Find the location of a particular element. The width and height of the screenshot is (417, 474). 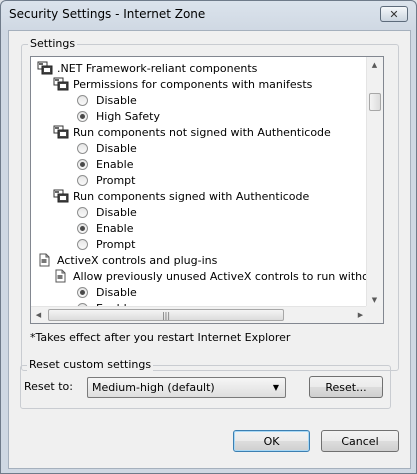

settings-category-row: ActiveX controls and plug-ins is located at coordinates (127, 260).